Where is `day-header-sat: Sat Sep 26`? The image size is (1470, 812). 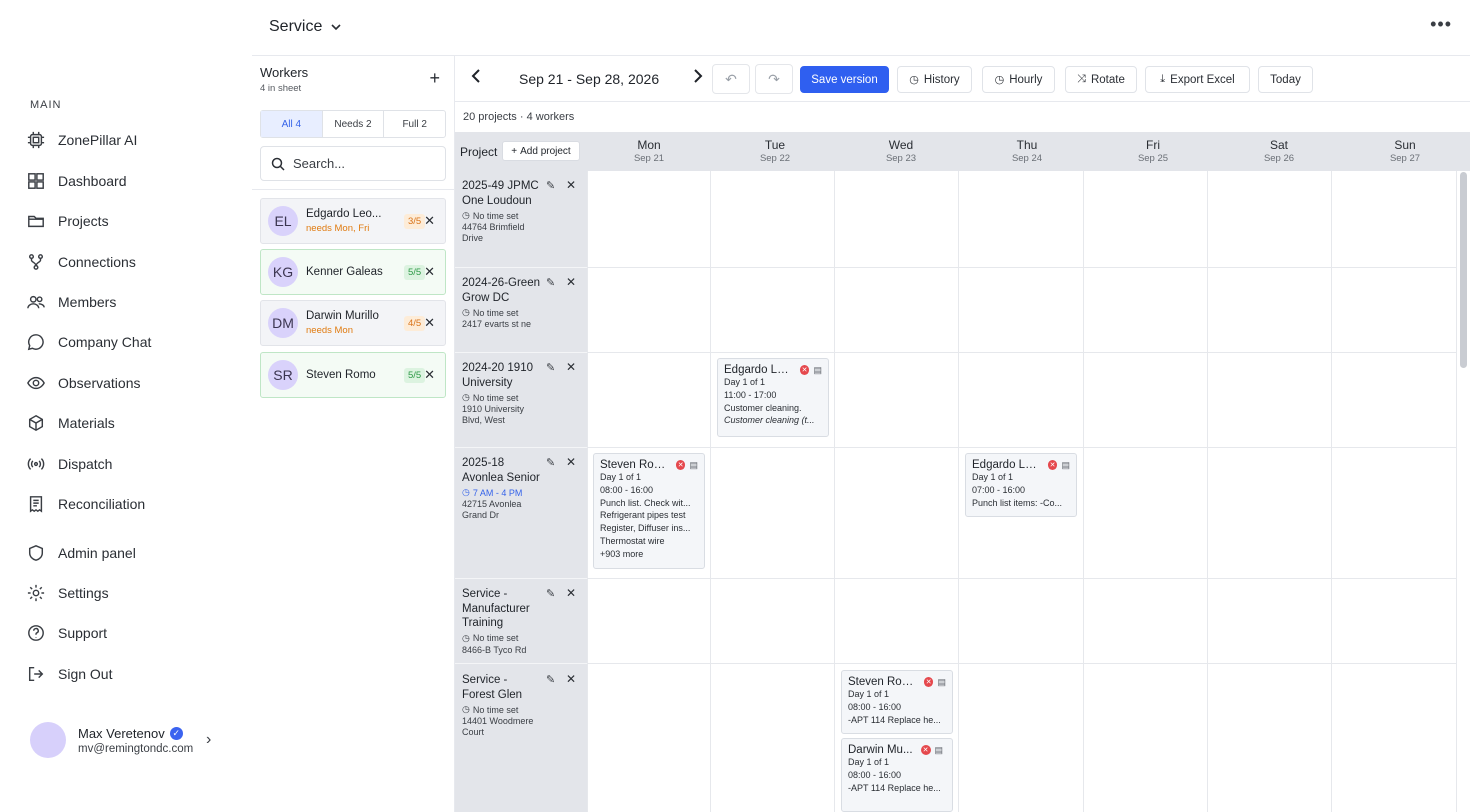 day-header-sat: Sat Sep 26 is located at coordinates (1279, 151).